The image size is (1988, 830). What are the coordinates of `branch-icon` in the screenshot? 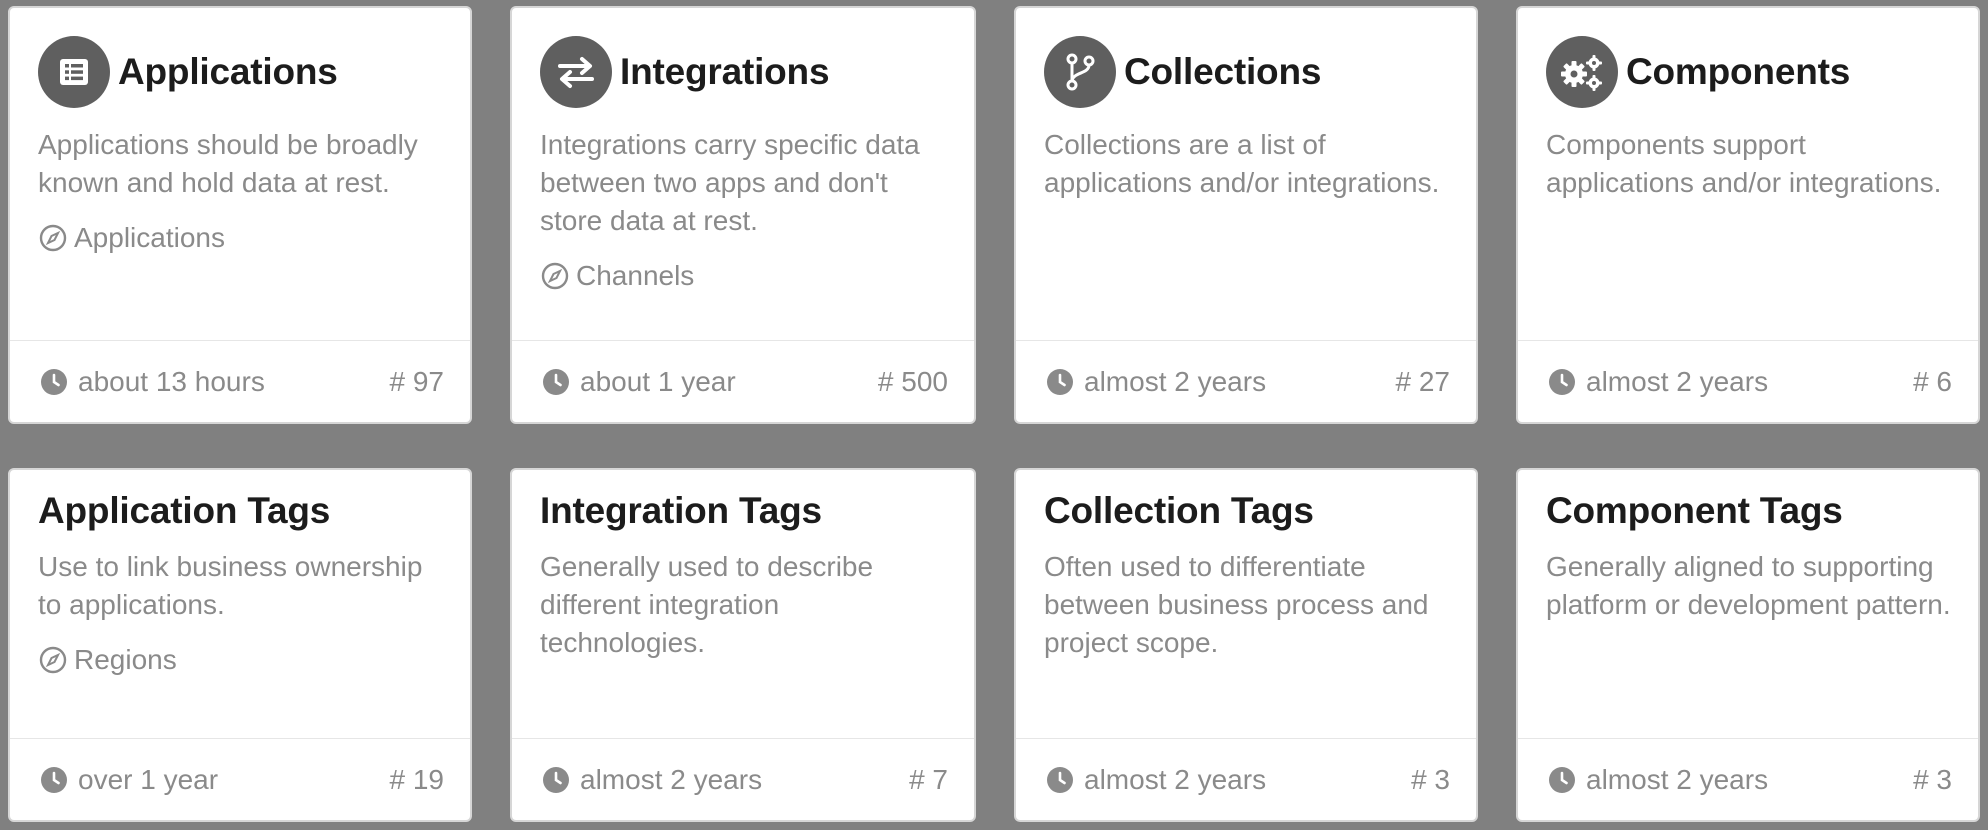 It's located at (1080, 72).